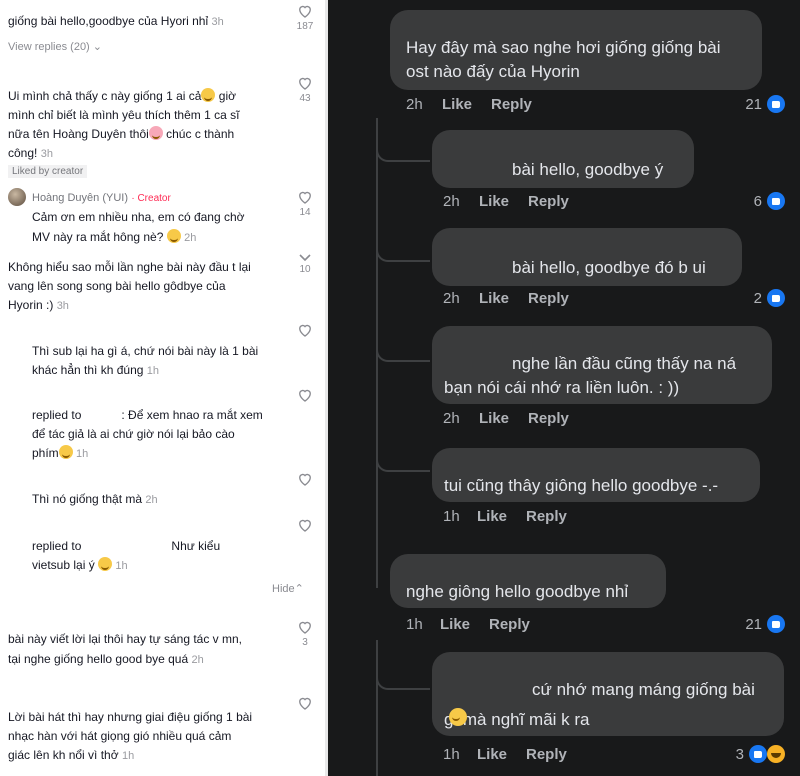  What do you see at coordinates (587, 257) in the screenshot?
I see `comment-bubble: bài hello, goodbye đó b ui` at bounding box center [587, 257].